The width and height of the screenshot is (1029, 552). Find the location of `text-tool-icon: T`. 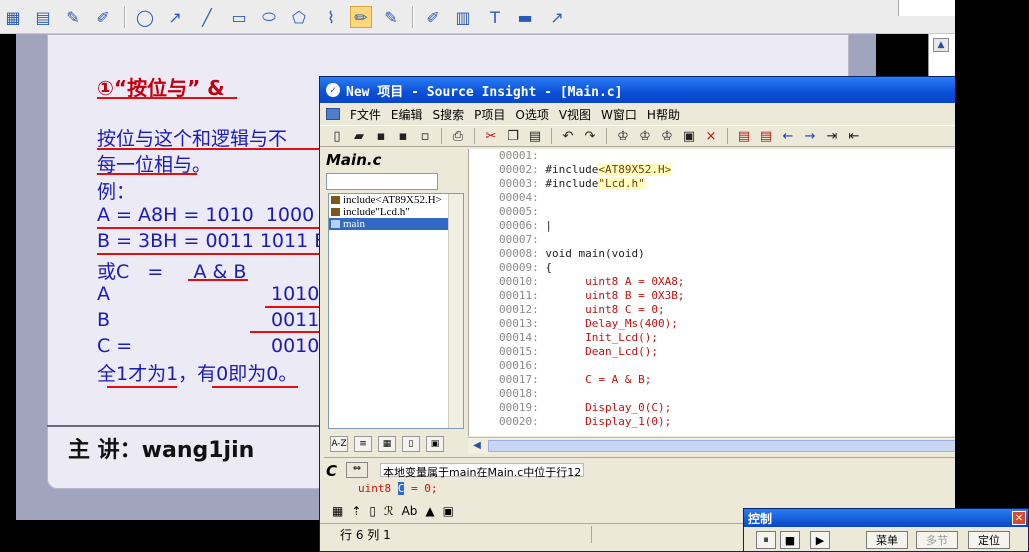

text-tool-icon: T is located at coordinates (495, 17).